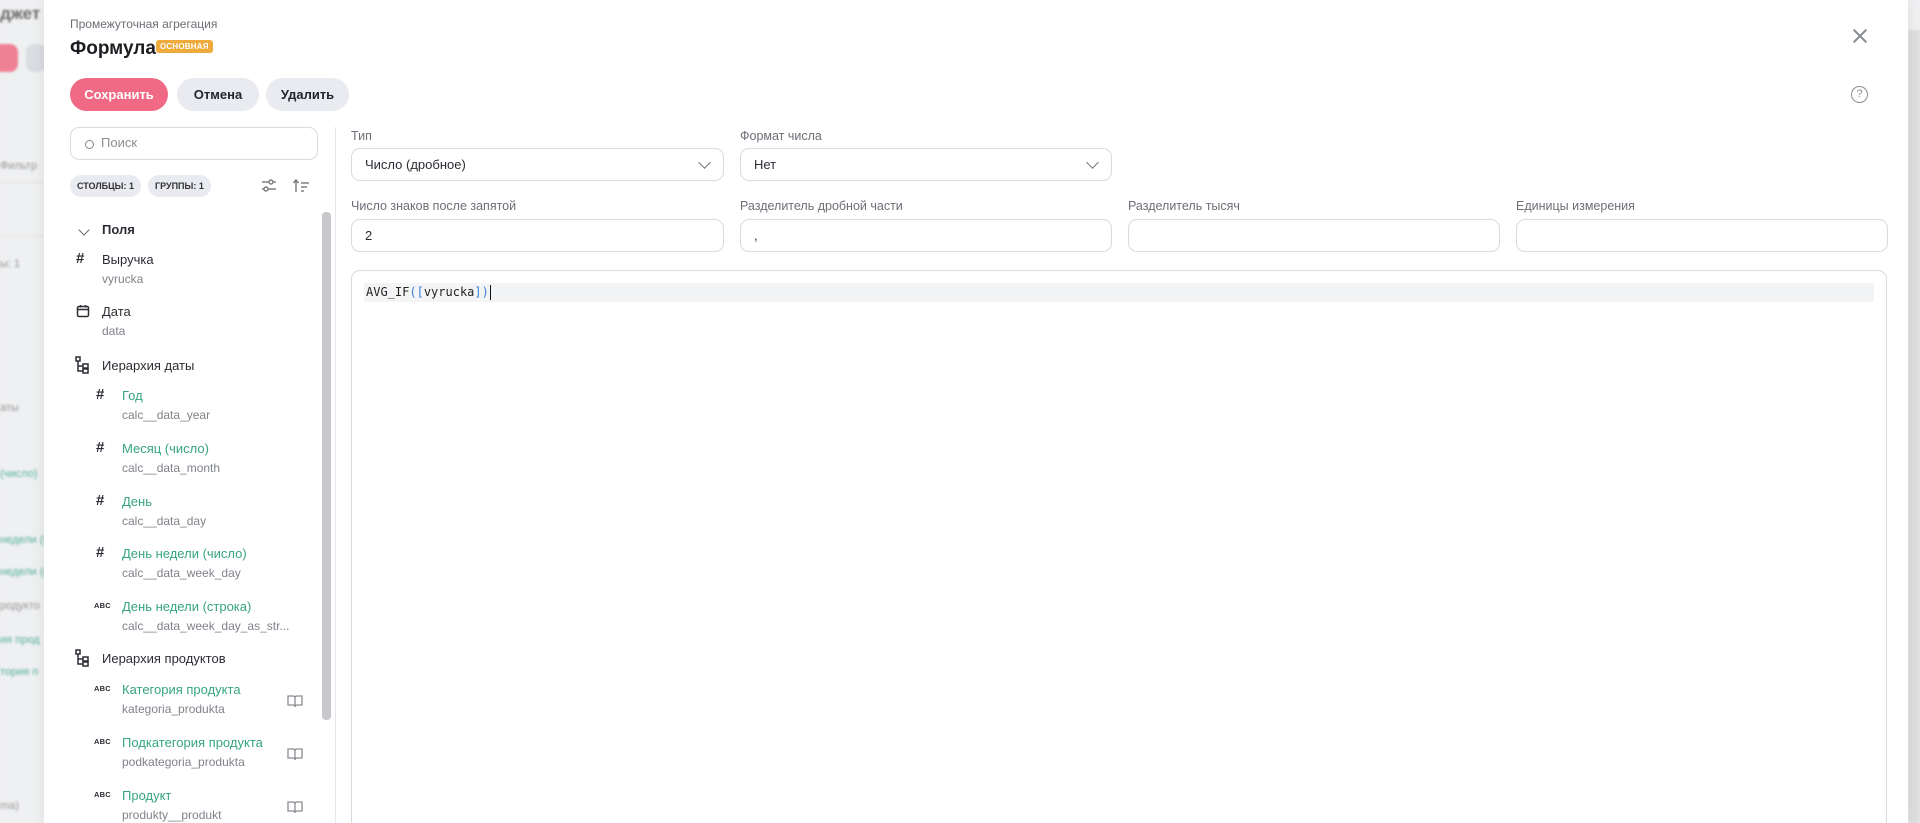  What do you see at coordinates (187, 606) in the screenshot?
I see `field-label: День недели (строка)` at bounding box center [187, 606].